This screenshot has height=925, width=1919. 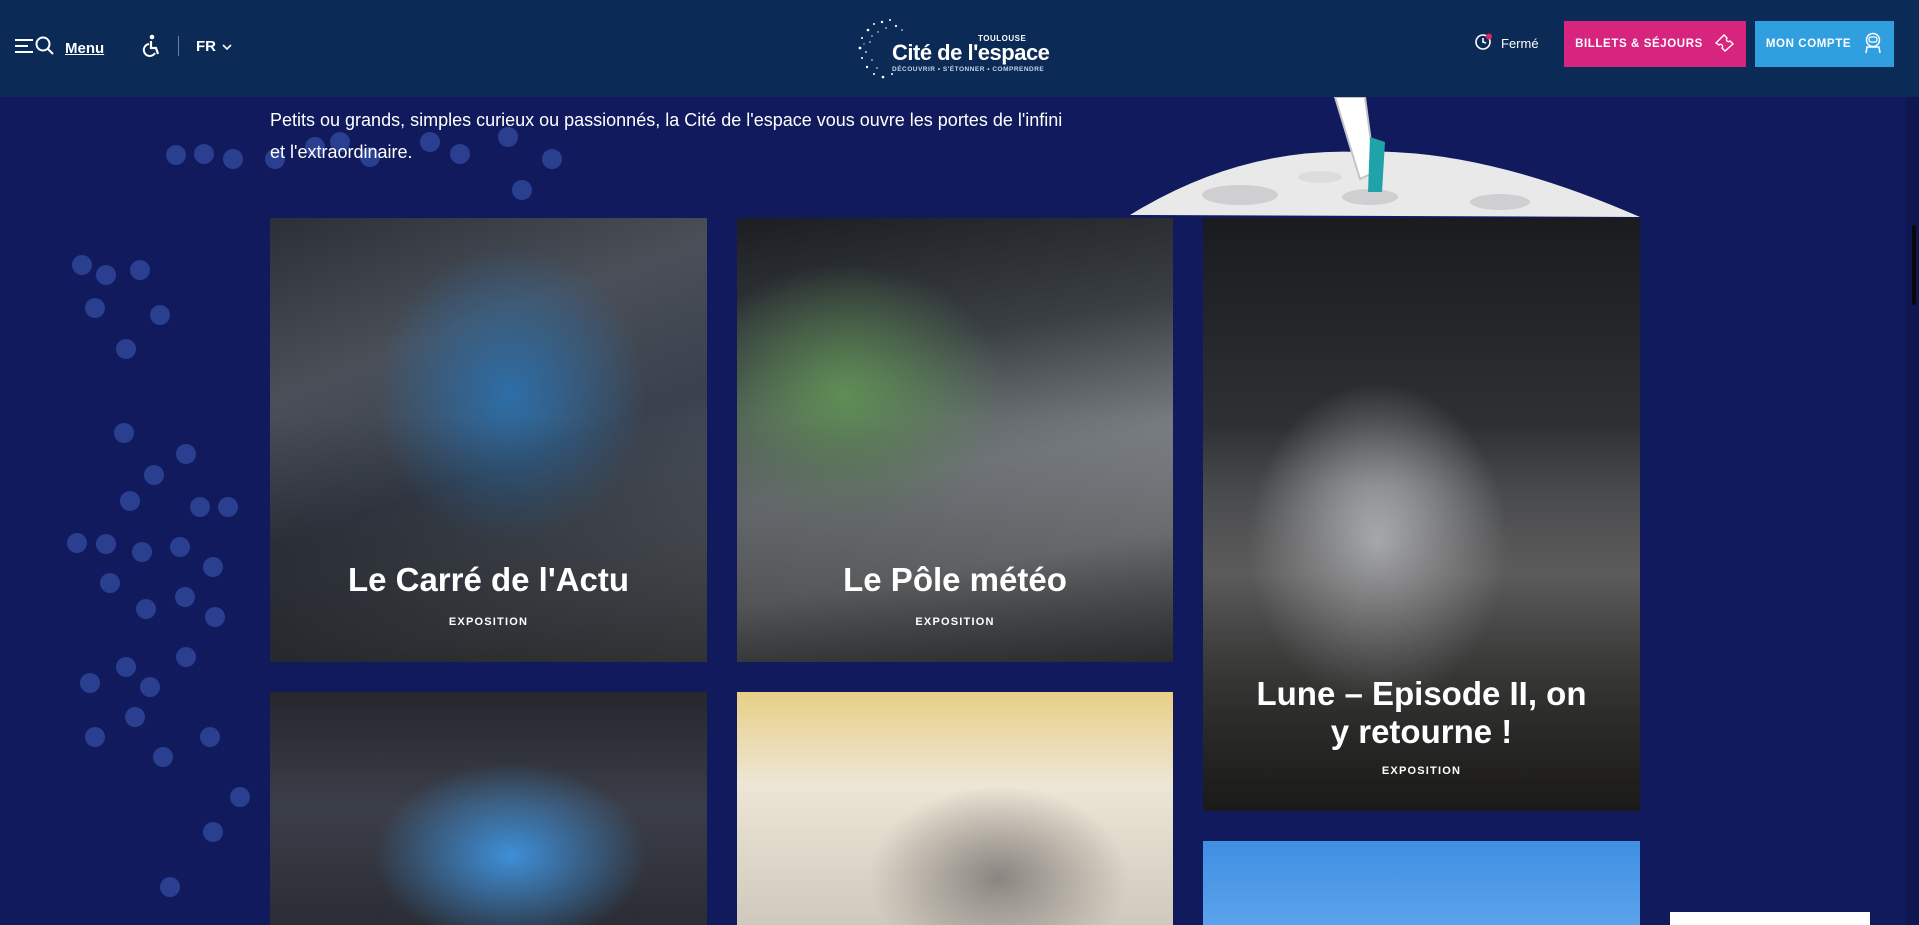 I want to click on scrollbar-thumb, so click(x=1914, y=265).